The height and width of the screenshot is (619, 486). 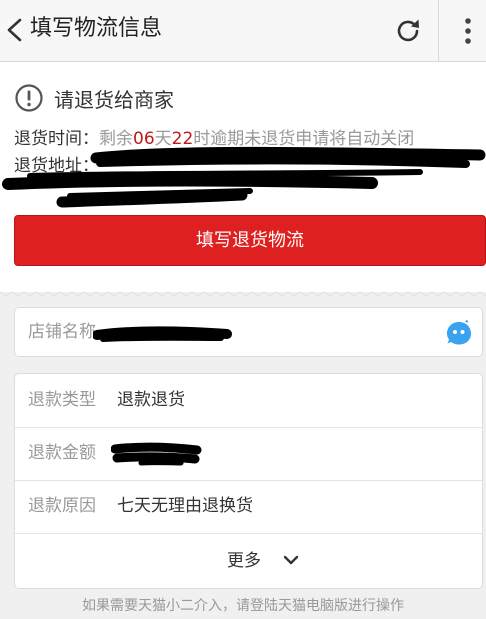 I want to click on header-divider, so click(x=438, y=30).